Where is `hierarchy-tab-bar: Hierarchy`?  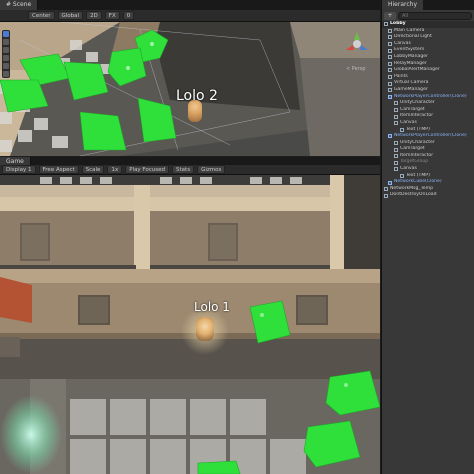
hierarchy-tab-bar: Hierarchy is located at coordinates (428, 5).